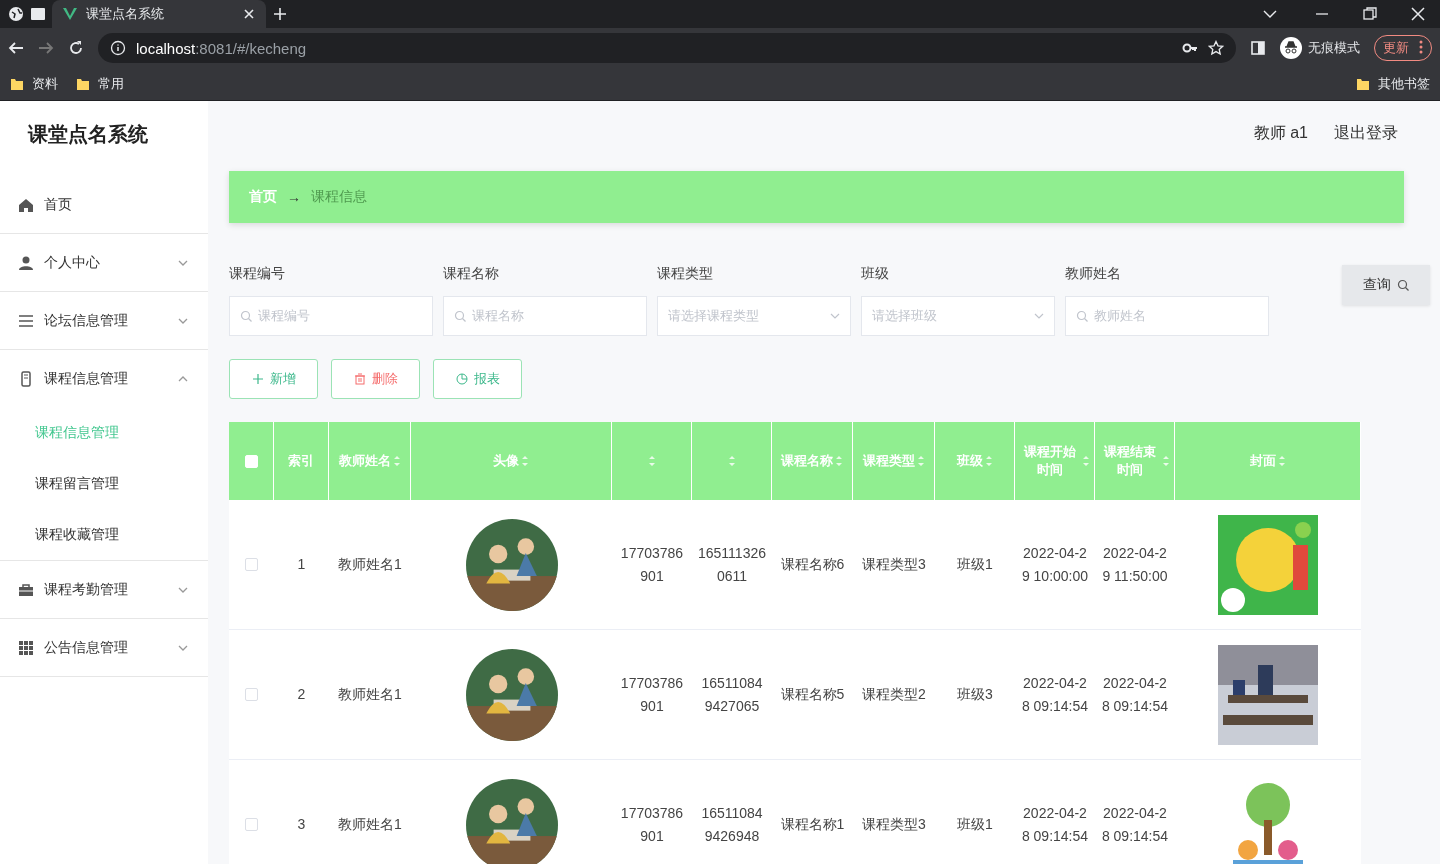 This screenshot has width=1440, height=864. What do you see at coordinates (477, 379) in the screenshot?
I see `report-button: 报表` at bounding box center [477, 379].